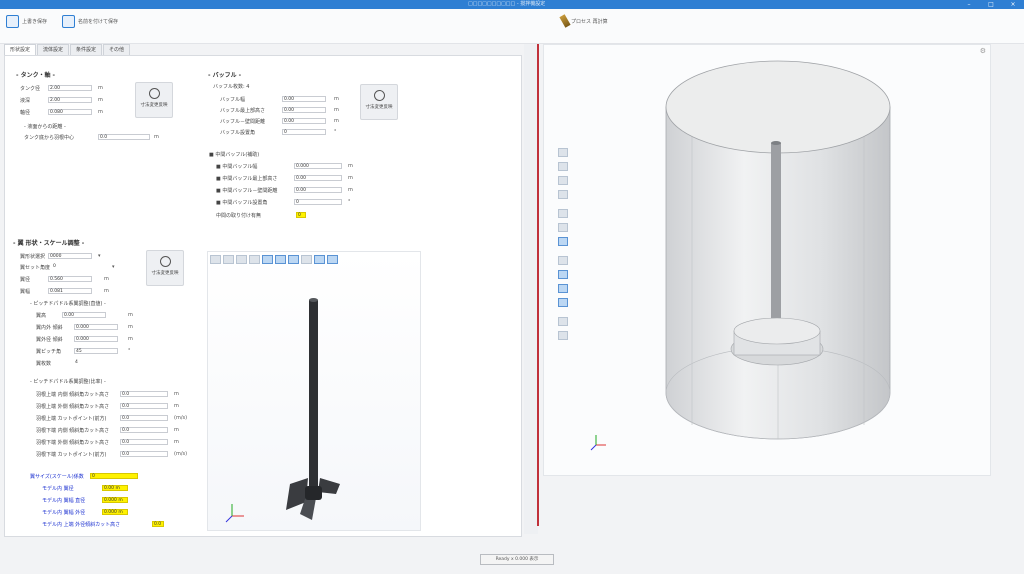 The height and width of the screenshot is (574, 1024). Describe the element at coordinates (301, 215) in the screenshot. I see `mid-baffle-toggle-input: 0` at that location.